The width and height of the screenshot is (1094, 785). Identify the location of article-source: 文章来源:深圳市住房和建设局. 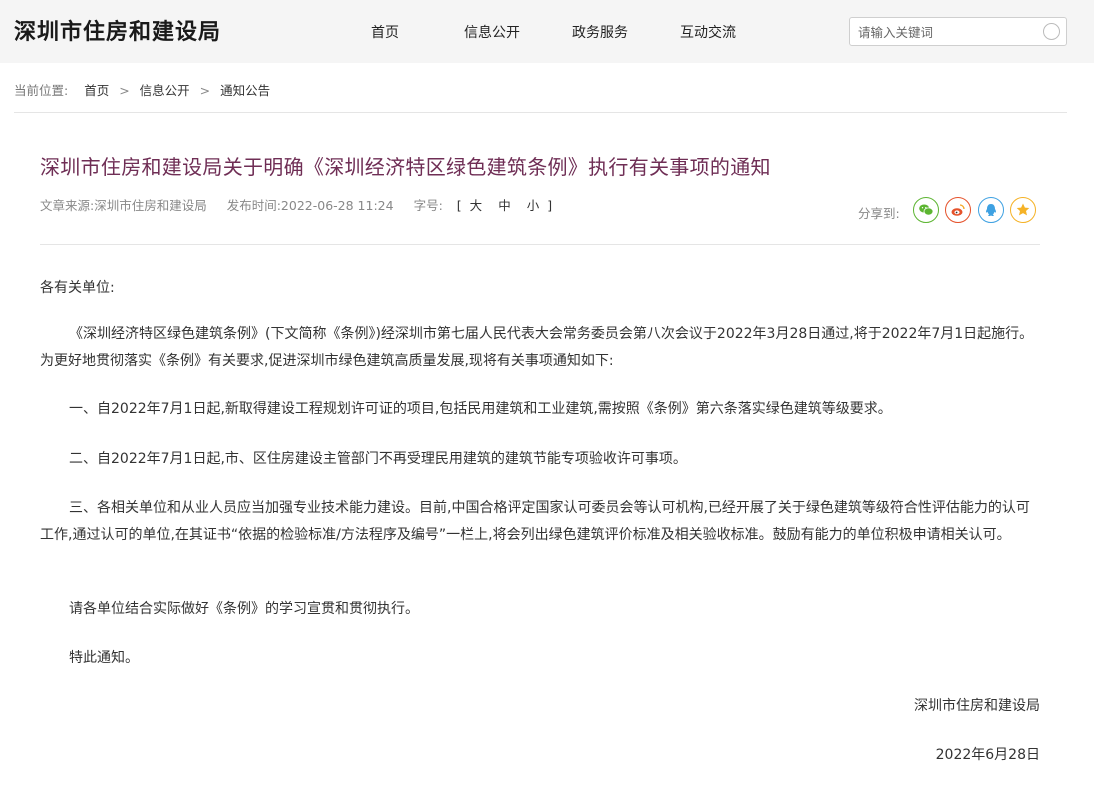
(123, 205).